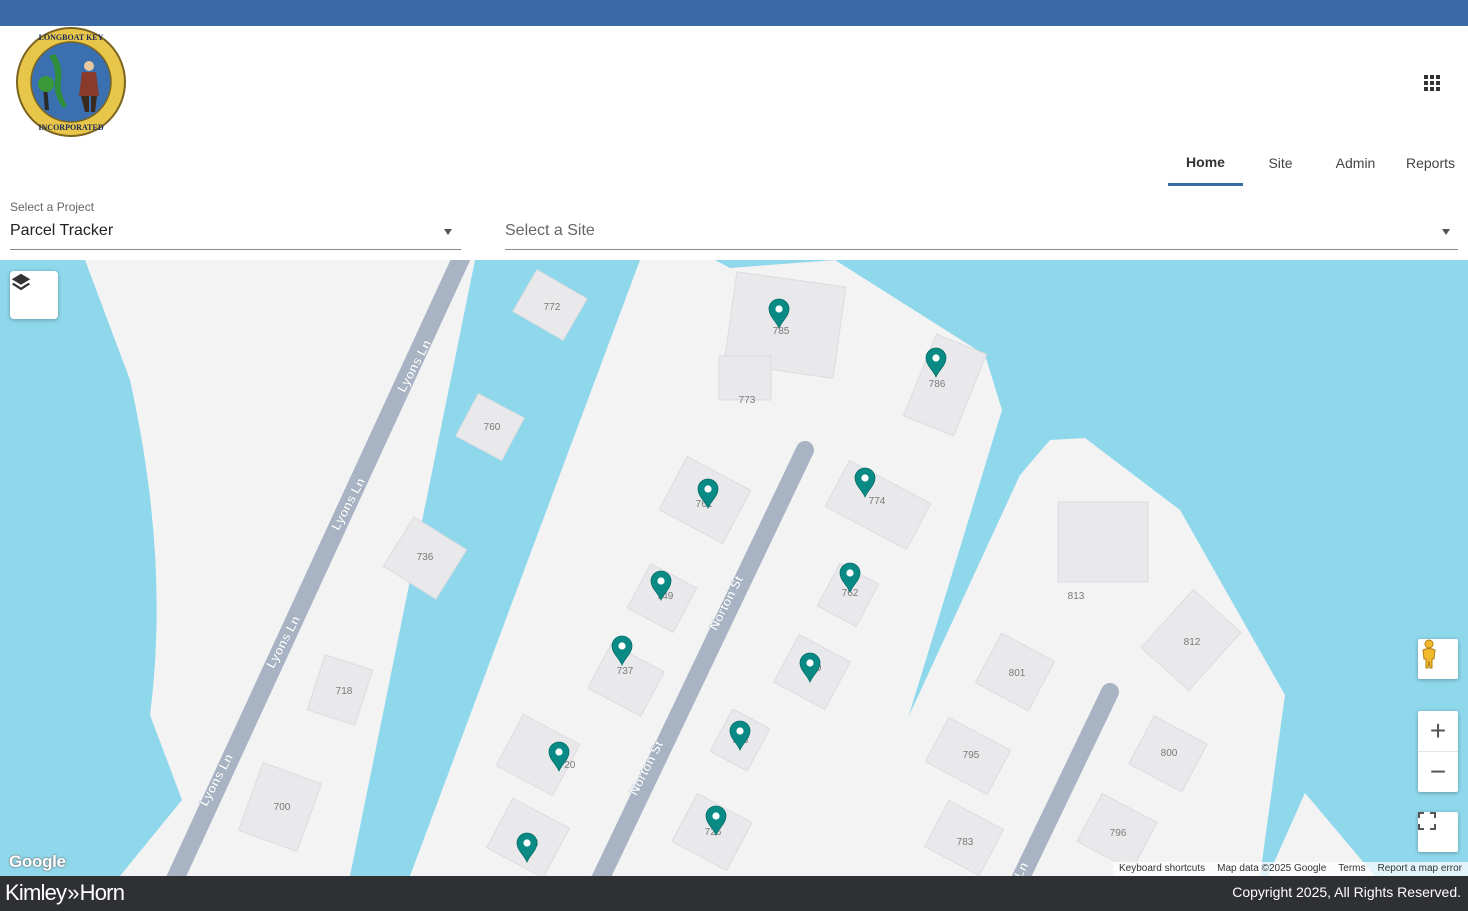 This screenshot has width=1468, height=911. What do you see at coordinates (1355, 163) in the screenshot?
I see `tab-admin: Admin` at bounding box center [1355, 163].